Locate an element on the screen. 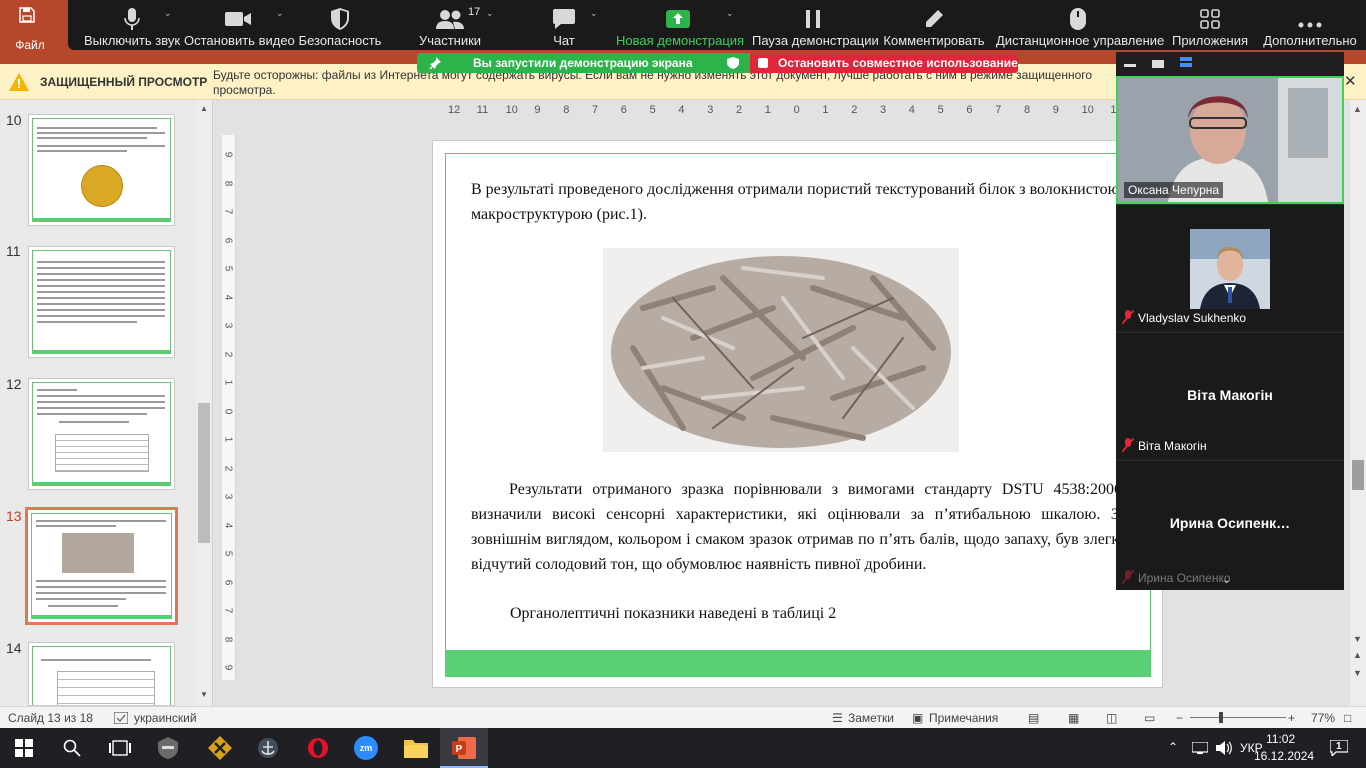 The height and width of the screenshot is (768, 1366). pause-share-button: Пауза демонстрации is located at coordinates (815, 25).